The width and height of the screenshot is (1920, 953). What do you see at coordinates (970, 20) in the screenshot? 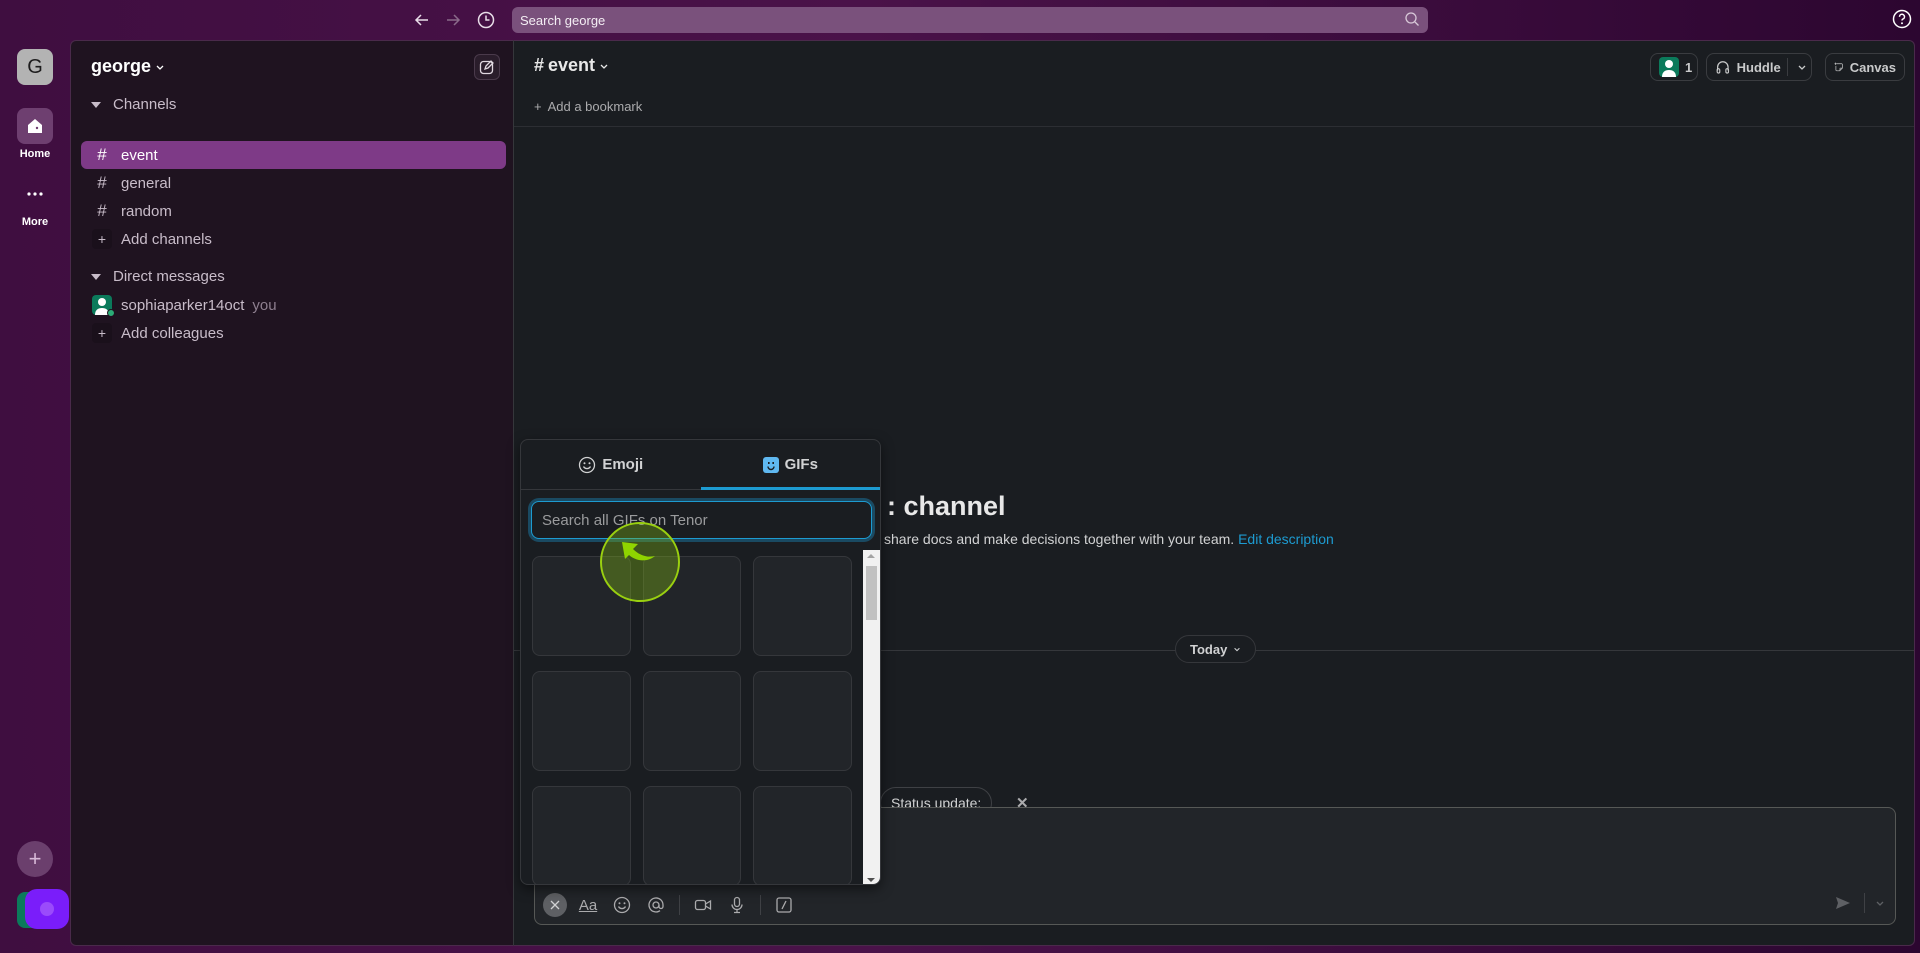
I see `search-bar: Search george` at bounding box center [970, 20].